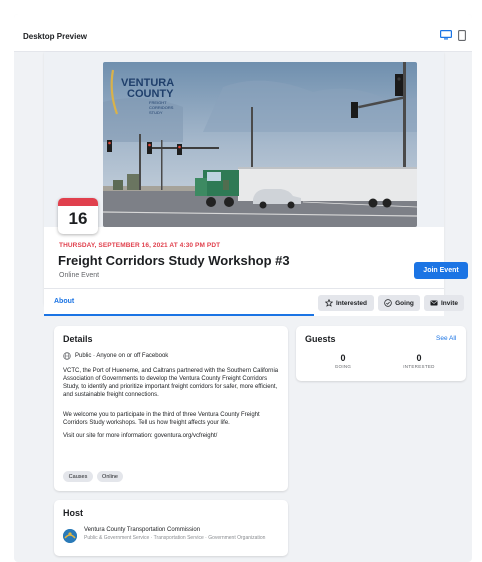 This screenshot has height=562, width=482. I want to click on active-tab-indicator, so click(179, 315).